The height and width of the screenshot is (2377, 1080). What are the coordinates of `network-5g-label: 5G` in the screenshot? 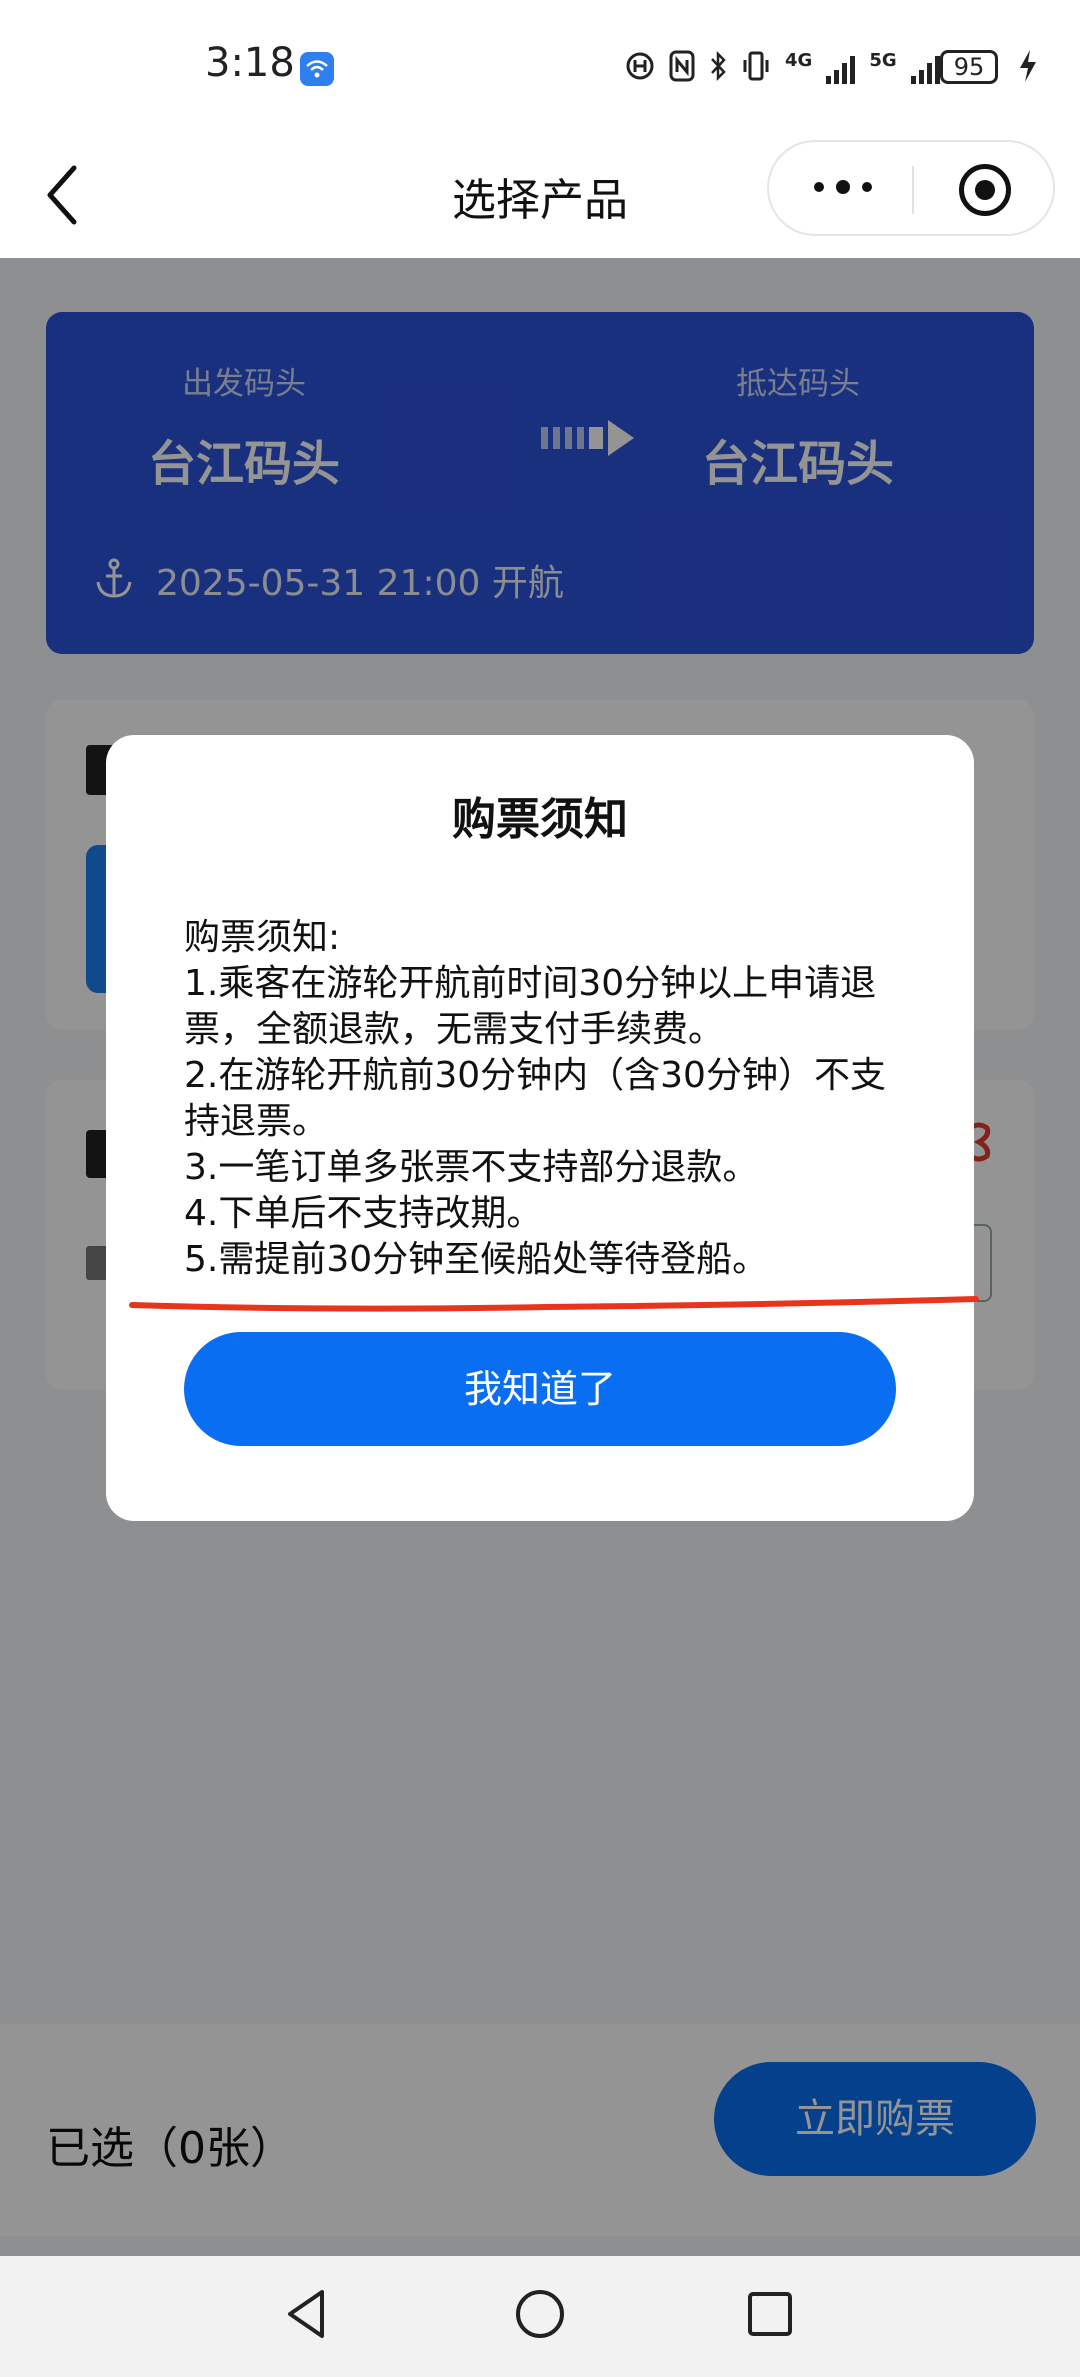 It's located at (883, 60).